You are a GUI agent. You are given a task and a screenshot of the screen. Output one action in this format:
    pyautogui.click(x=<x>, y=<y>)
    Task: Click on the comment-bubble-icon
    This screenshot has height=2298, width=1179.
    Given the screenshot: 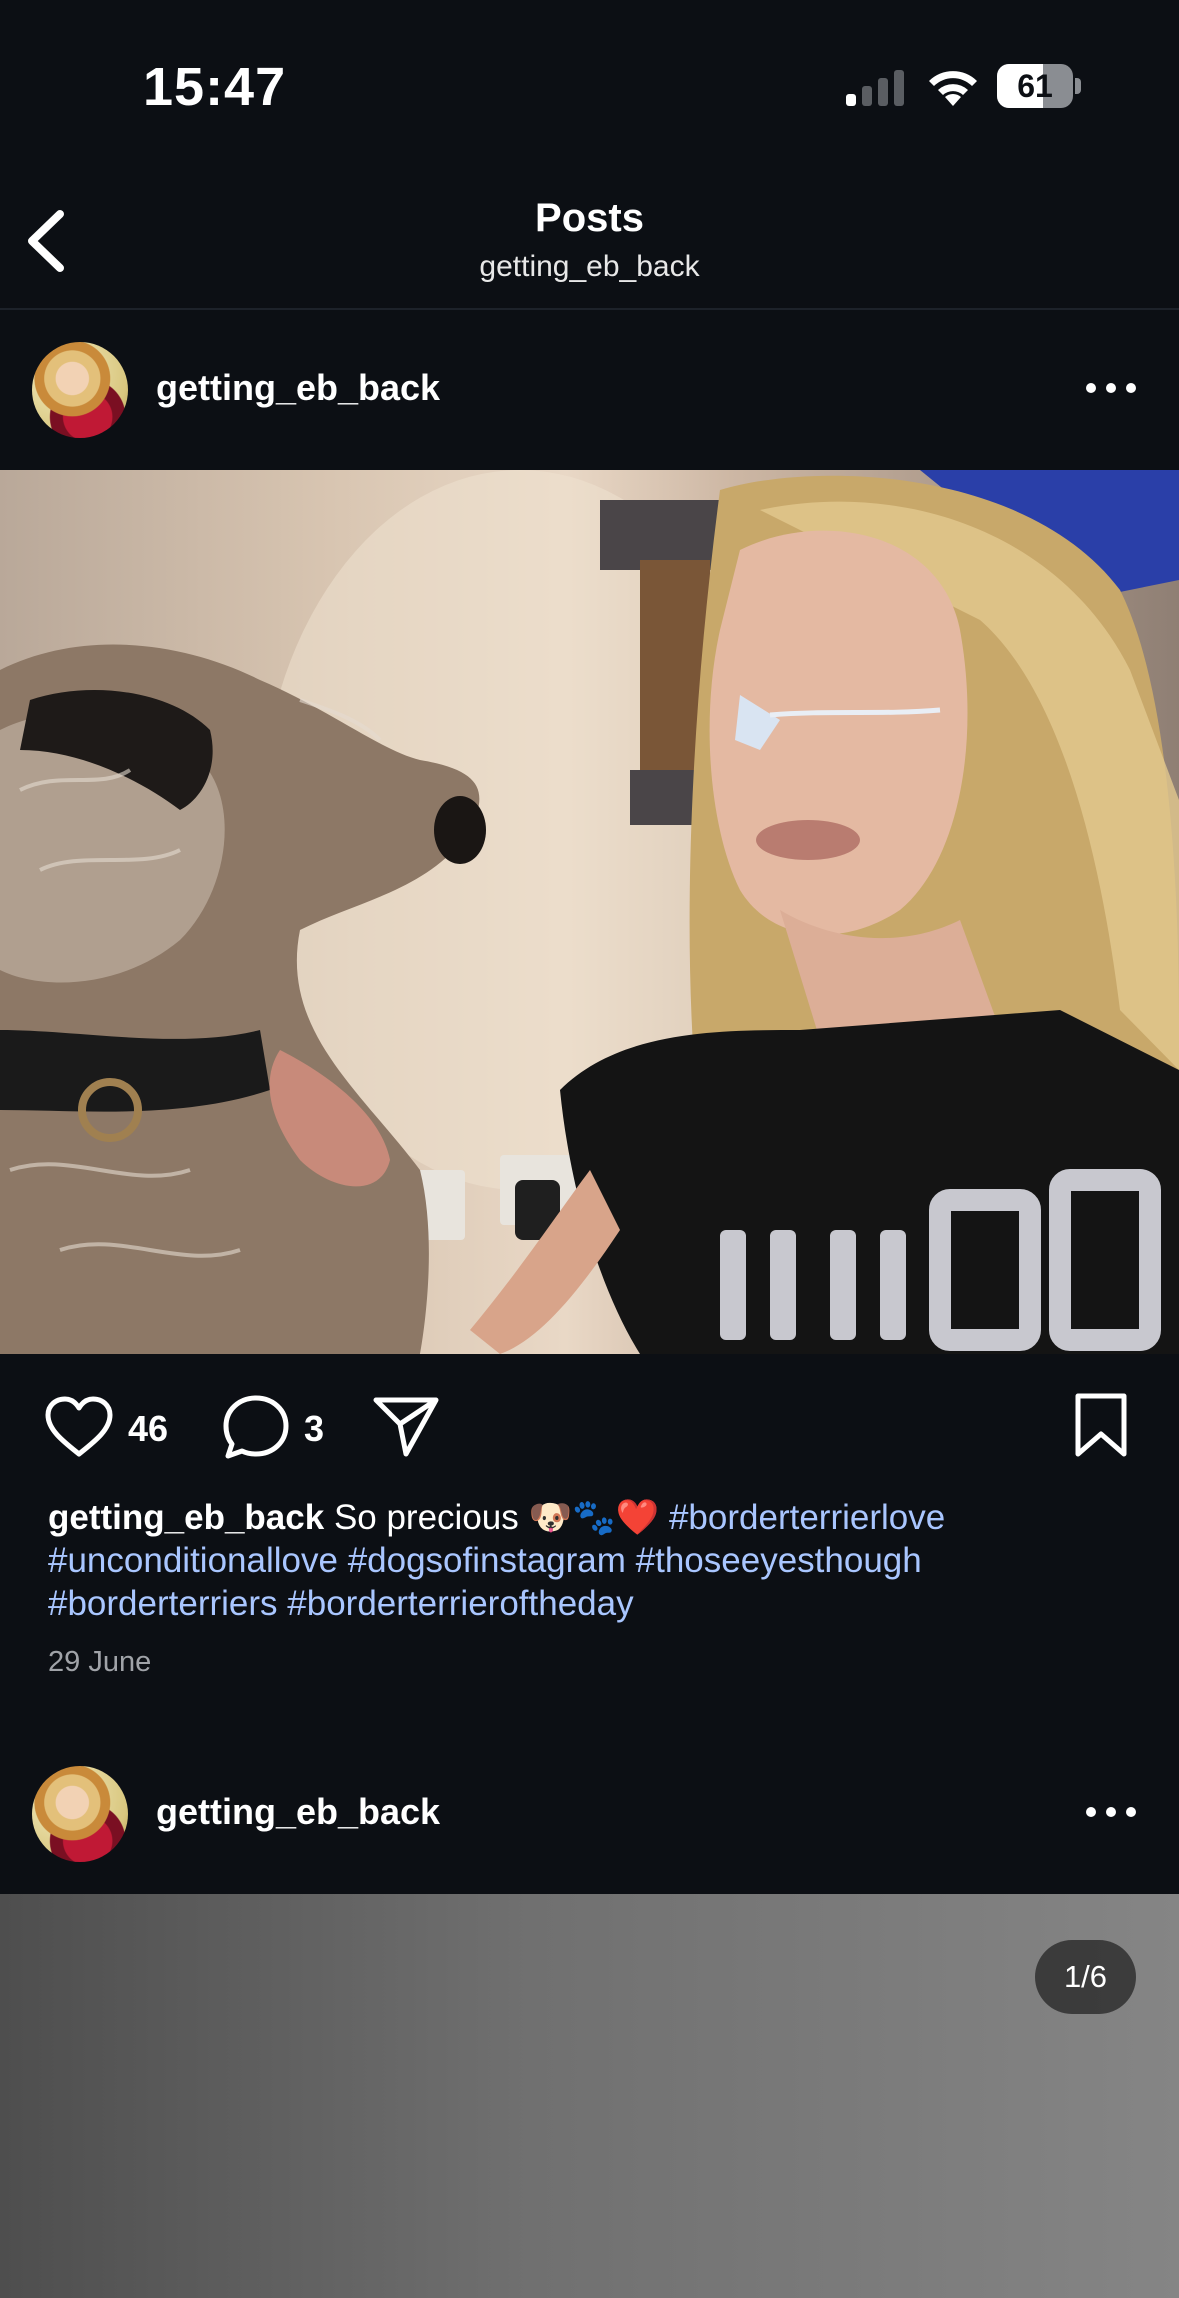 What is the action you would take?
    pyautogui.click(x=256, y=1427)
    